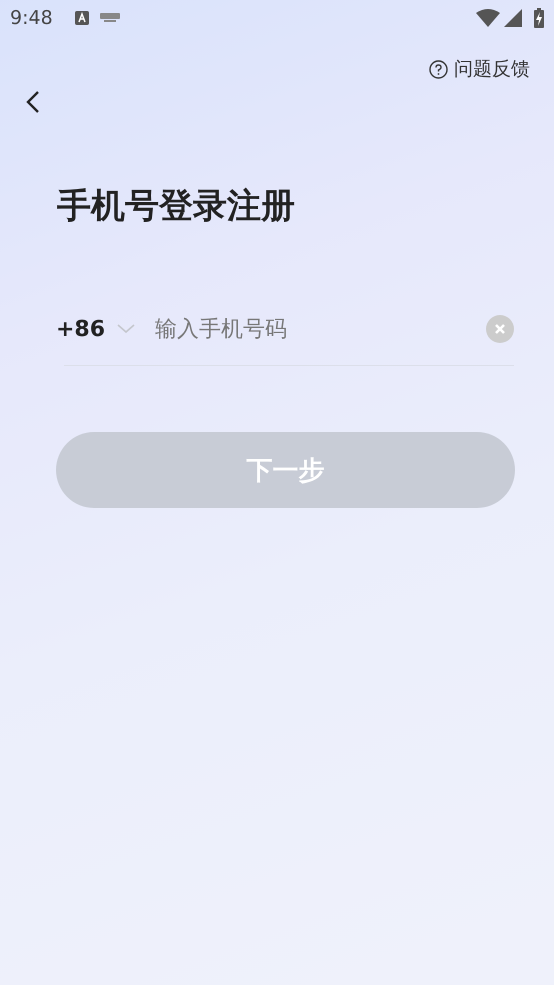 The height and width of the screenshot is (985, 554). I want to click on signal-icon, so click(513, 18).